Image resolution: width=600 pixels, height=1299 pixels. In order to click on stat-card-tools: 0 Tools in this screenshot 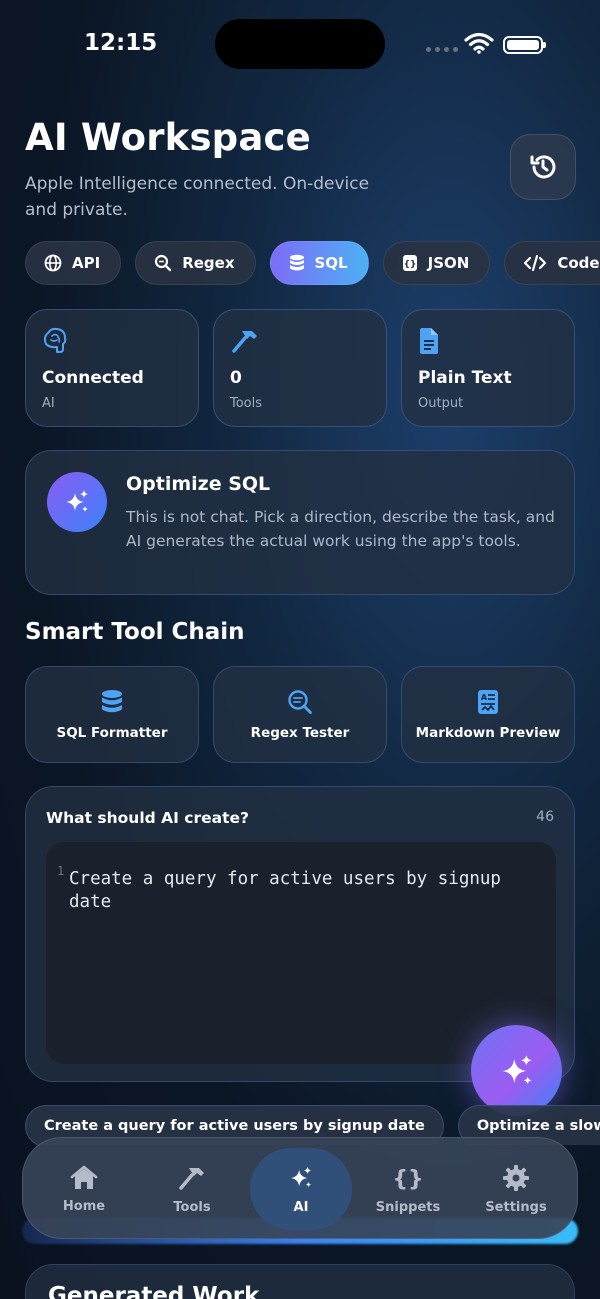, I will do `click(300, 368)`.